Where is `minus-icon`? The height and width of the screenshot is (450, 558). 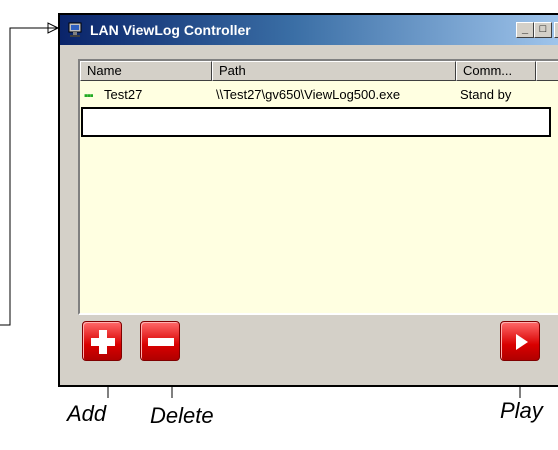 minus-icon is located at coordinates (161, 342).